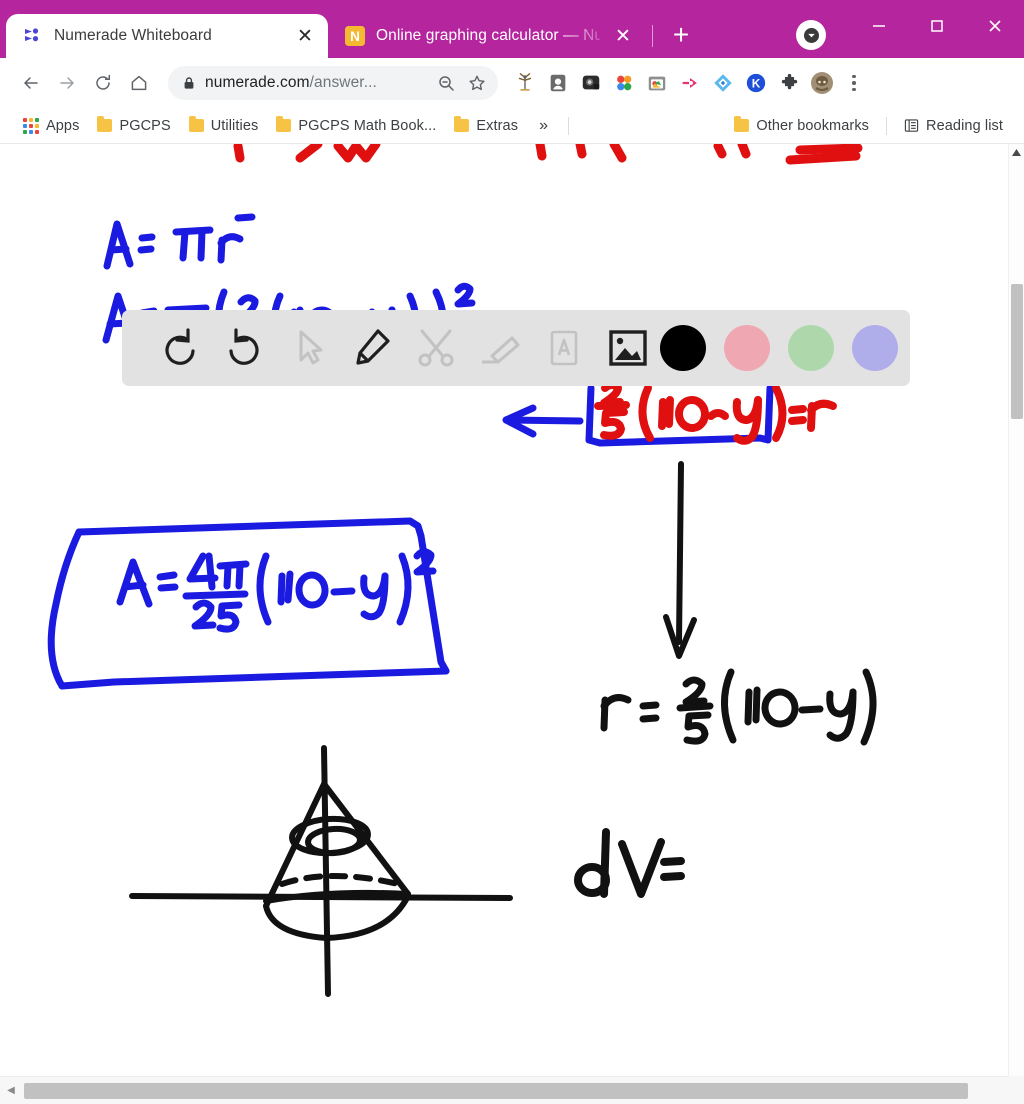 This screenshot has width=1024, height=1104. I want to click on tab-divider, so click(652, 36).